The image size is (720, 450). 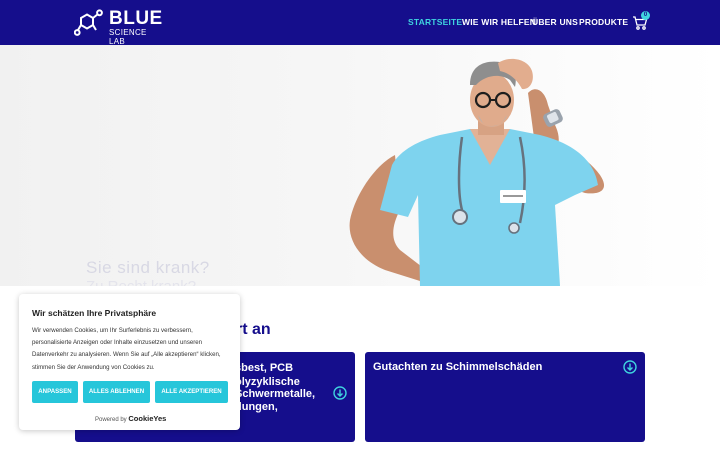 What do you see at coordinates (147, 418) in the screenshot?
I see `cookieyes-logo: CookieYes` at bounding box center [147, 418].